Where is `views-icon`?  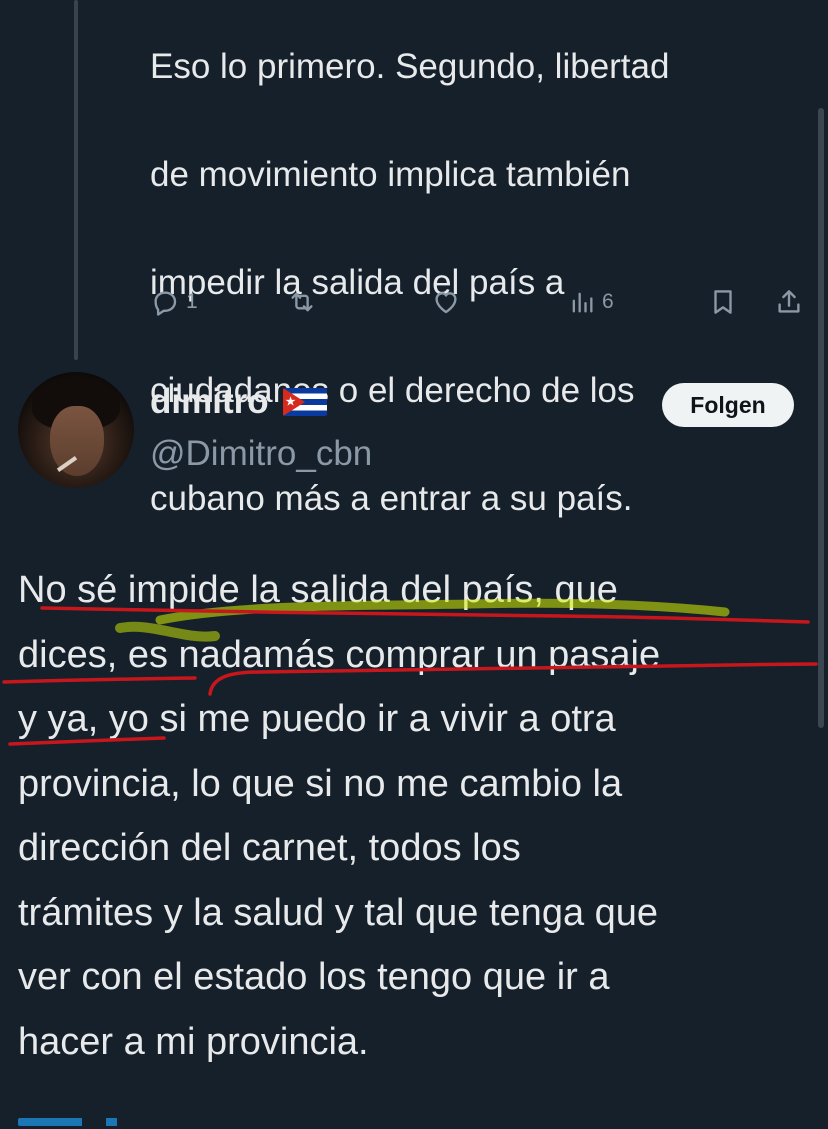 views-icon is located at coordinates (582, 302).